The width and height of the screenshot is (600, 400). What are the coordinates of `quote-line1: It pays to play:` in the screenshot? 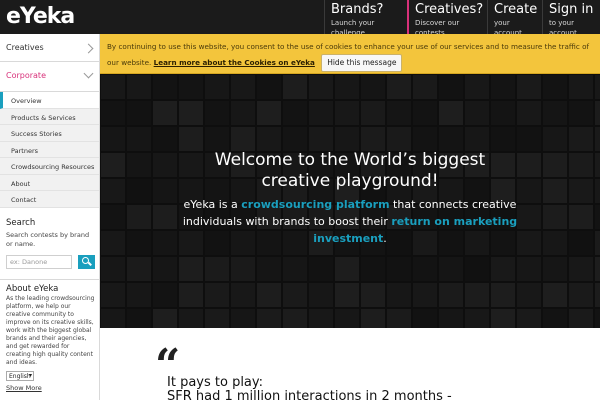 It's located at (215, 382).